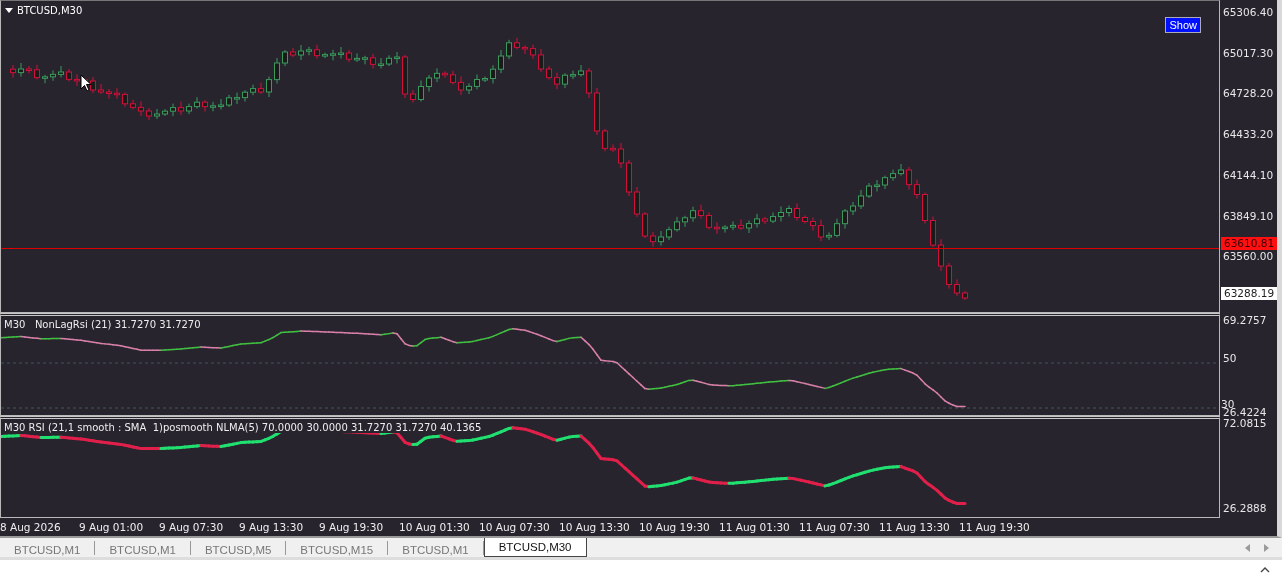 This screenshot has width=1282, height=578. What do you see at coordinates (243, 427) in the screenshot?
I see `indicator-label: M30 RSI (21,1 smooth : SMA 1)posmooth NLMA(5) 70.0000 30.0000 31.7270 31.7270 40.1365` at bounding box center [243, 427].